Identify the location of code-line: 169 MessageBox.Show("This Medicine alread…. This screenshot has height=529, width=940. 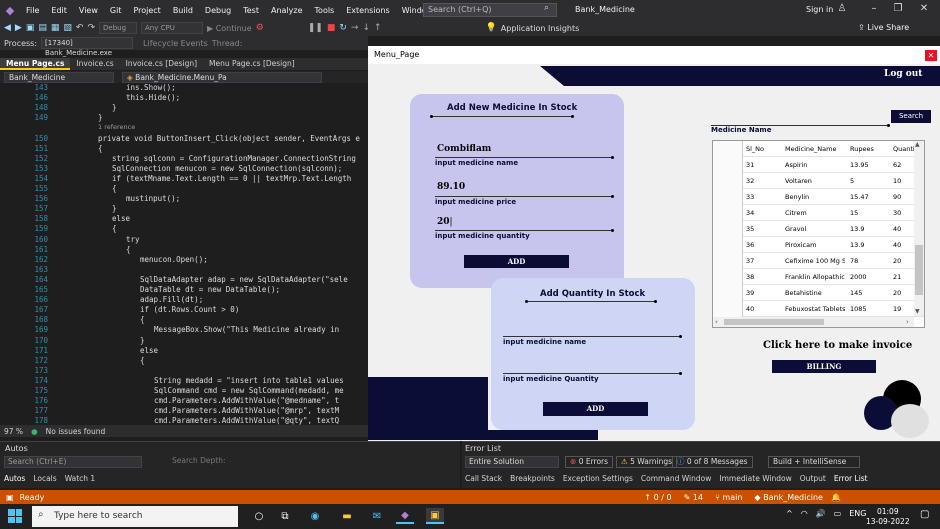
(184, 330).